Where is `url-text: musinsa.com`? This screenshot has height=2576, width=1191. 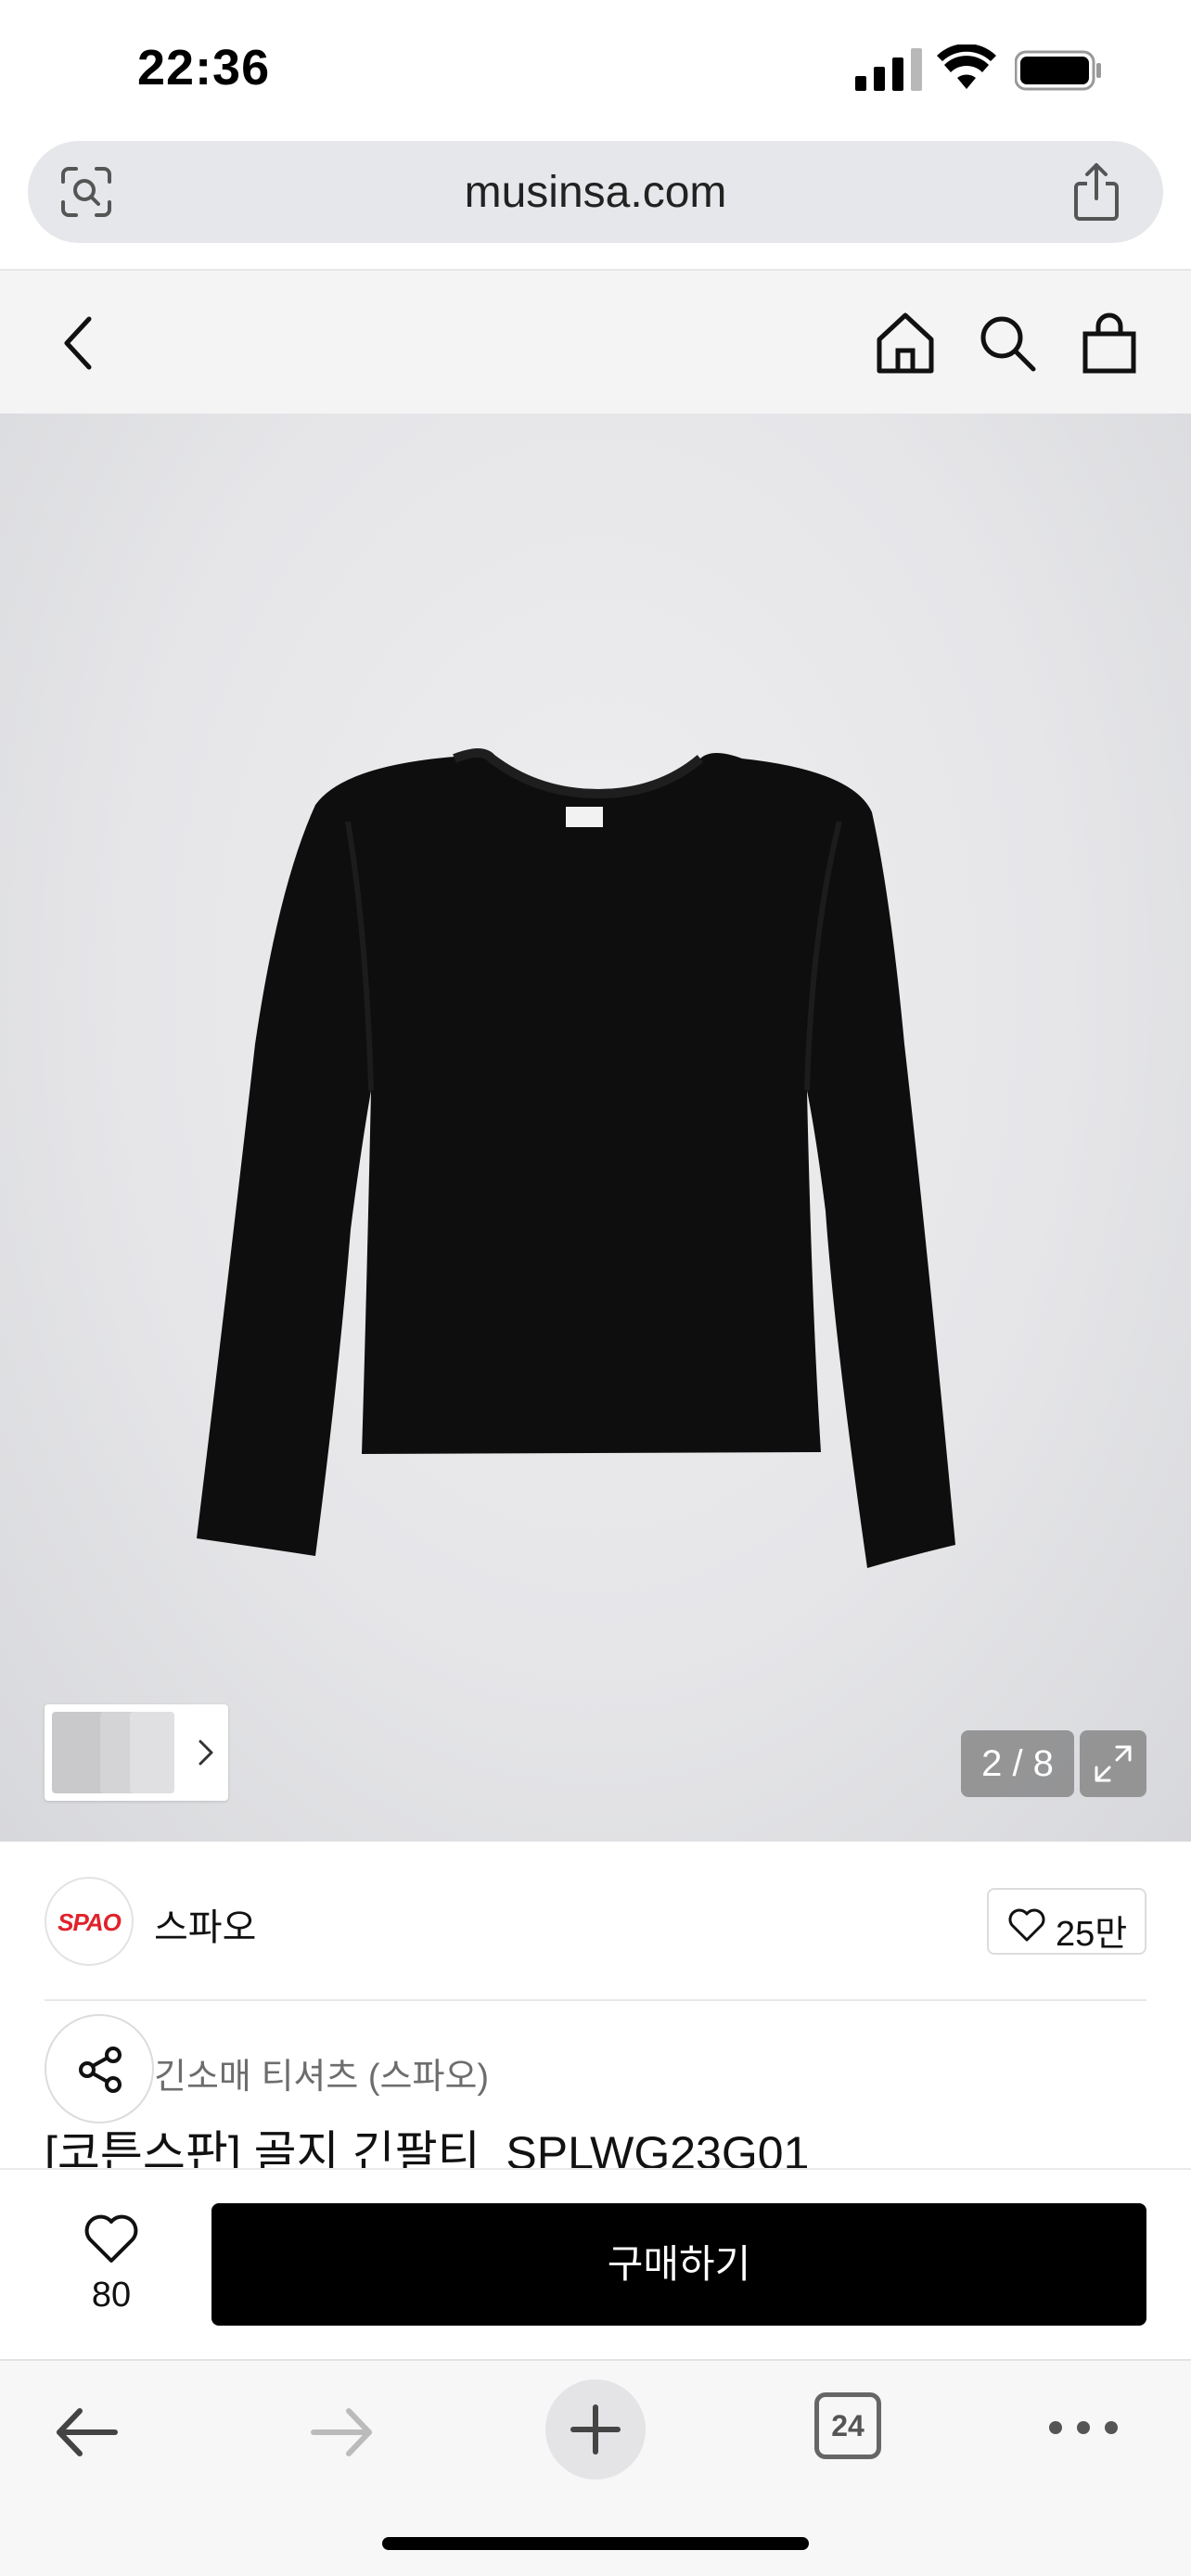 url-text: musinsa.com is located at coordinates (595, 192).